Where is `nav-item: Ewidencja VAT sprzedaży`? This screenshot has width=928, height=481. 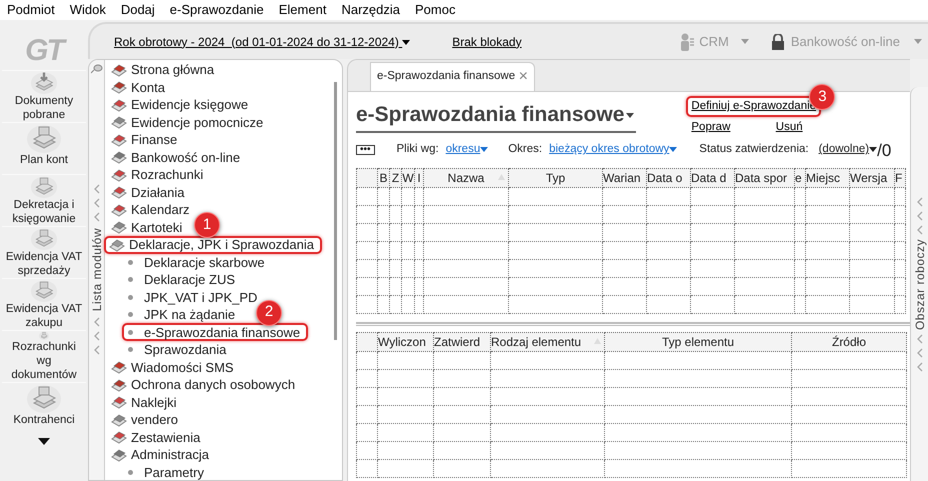
nav-item: Ewidencja VAT sprzedaży is located at coordinates (44, 264).